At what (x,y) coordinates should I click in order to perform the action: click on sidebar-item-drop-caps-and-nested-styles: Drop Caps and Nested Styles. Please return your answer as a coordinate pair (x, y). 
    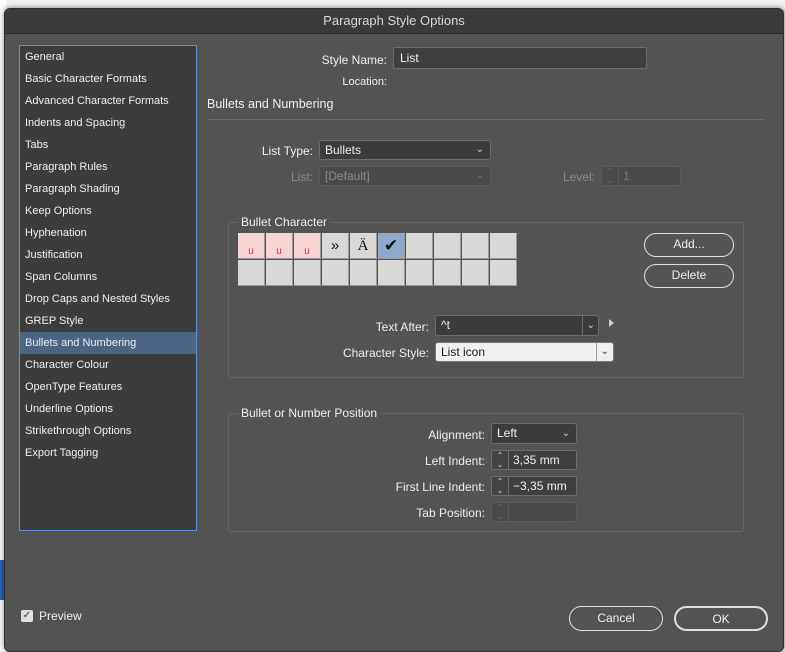
    Looking at the image, I should click on (108, 299).